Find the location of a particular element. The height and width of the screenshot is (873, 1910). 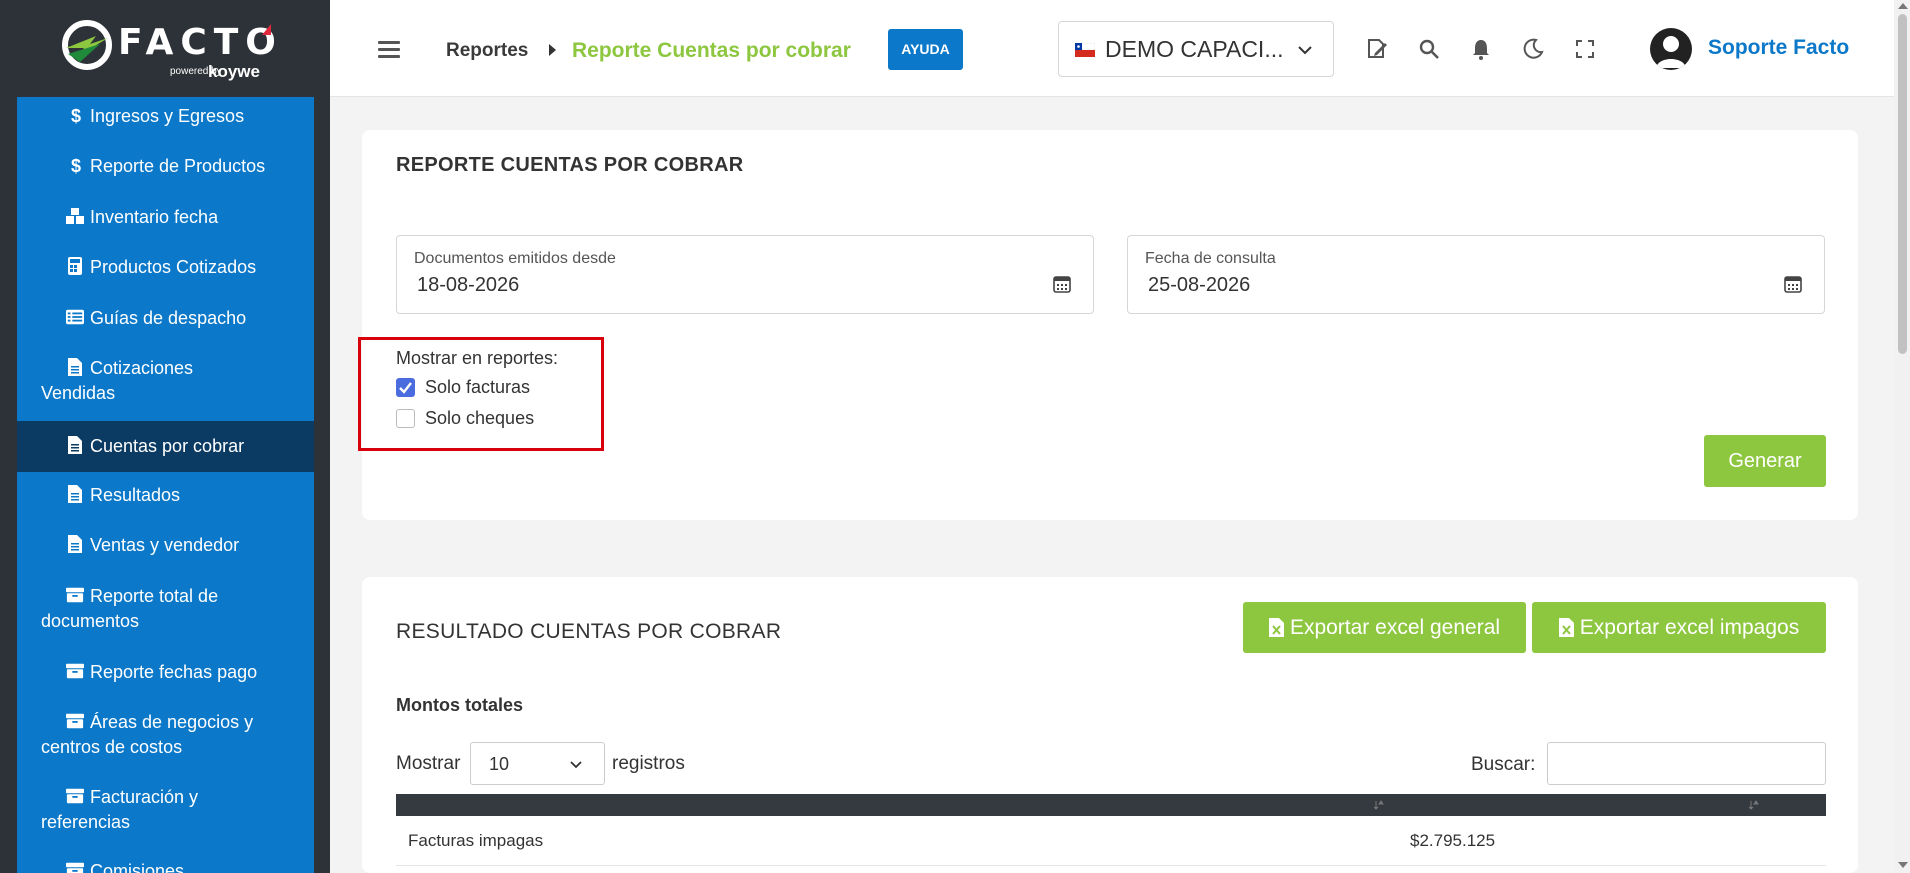

sidebar-item-cotizaciones-vendidas: Cotizaciones Vendidas is located at coordinates (165, 381).